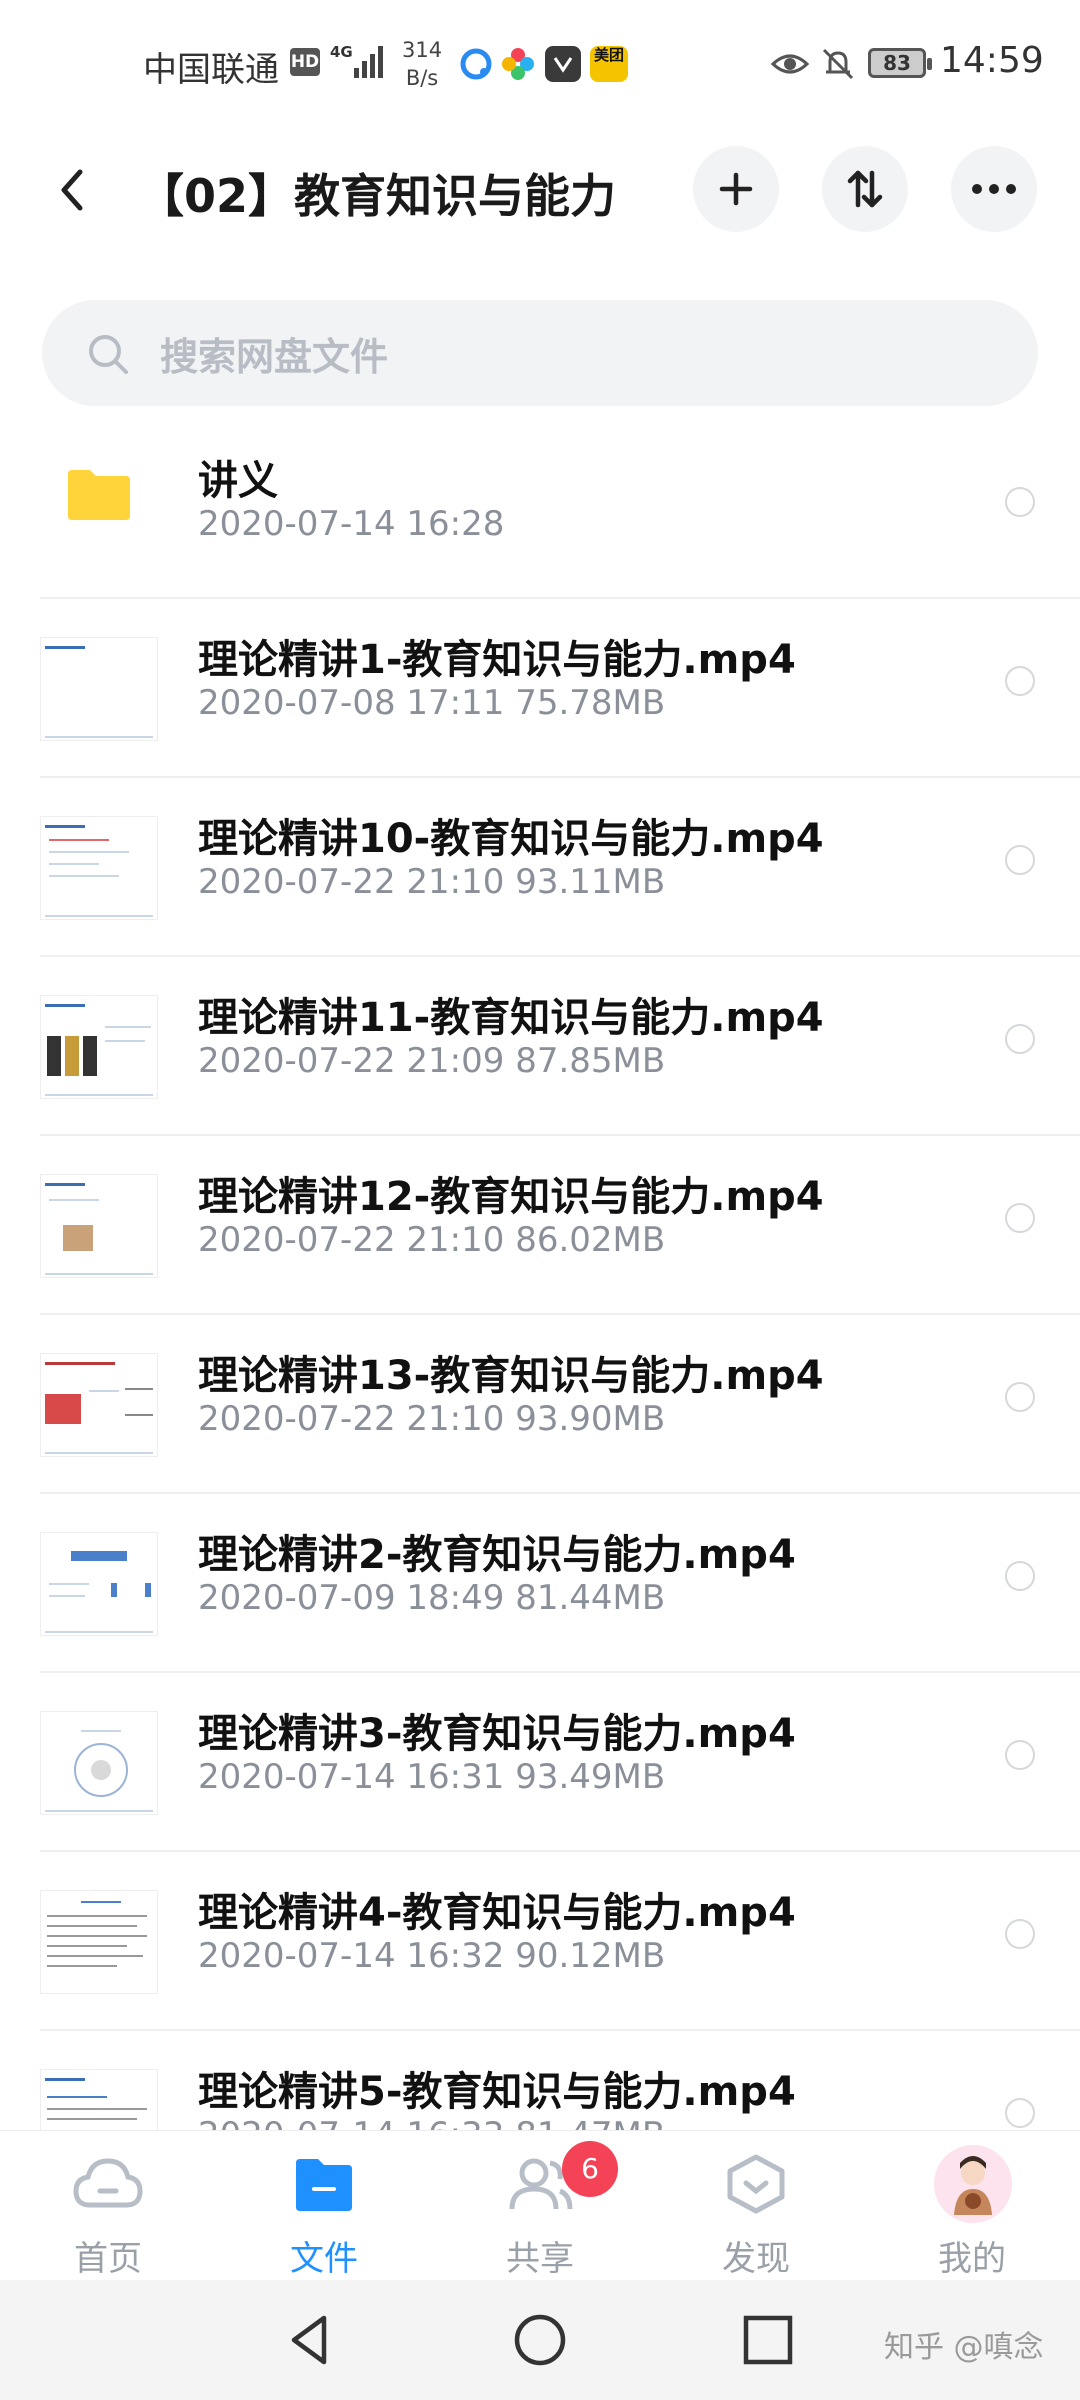 The image size is (1080, 2400). I want to click on more-icon, so click(994, 189).